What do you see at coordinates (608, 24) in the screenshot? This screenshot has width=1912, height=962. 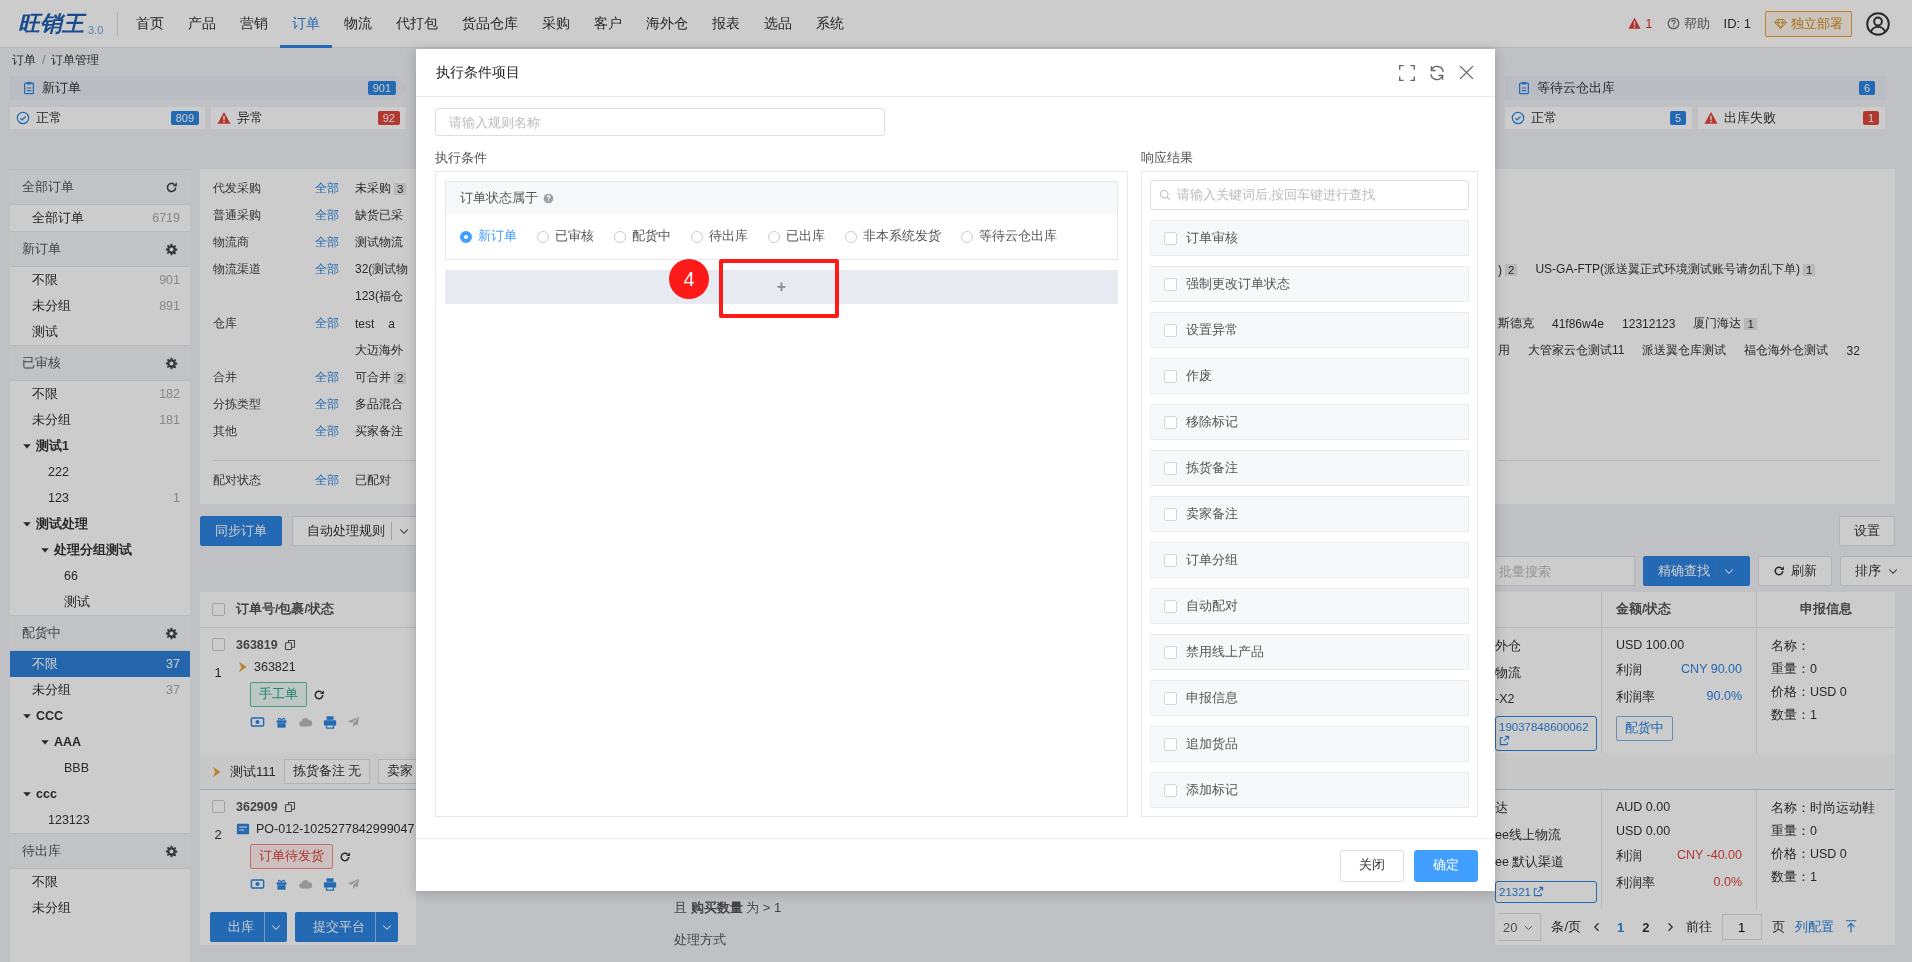 I see `nav-item: 客户` at bounding box center [608, 24].